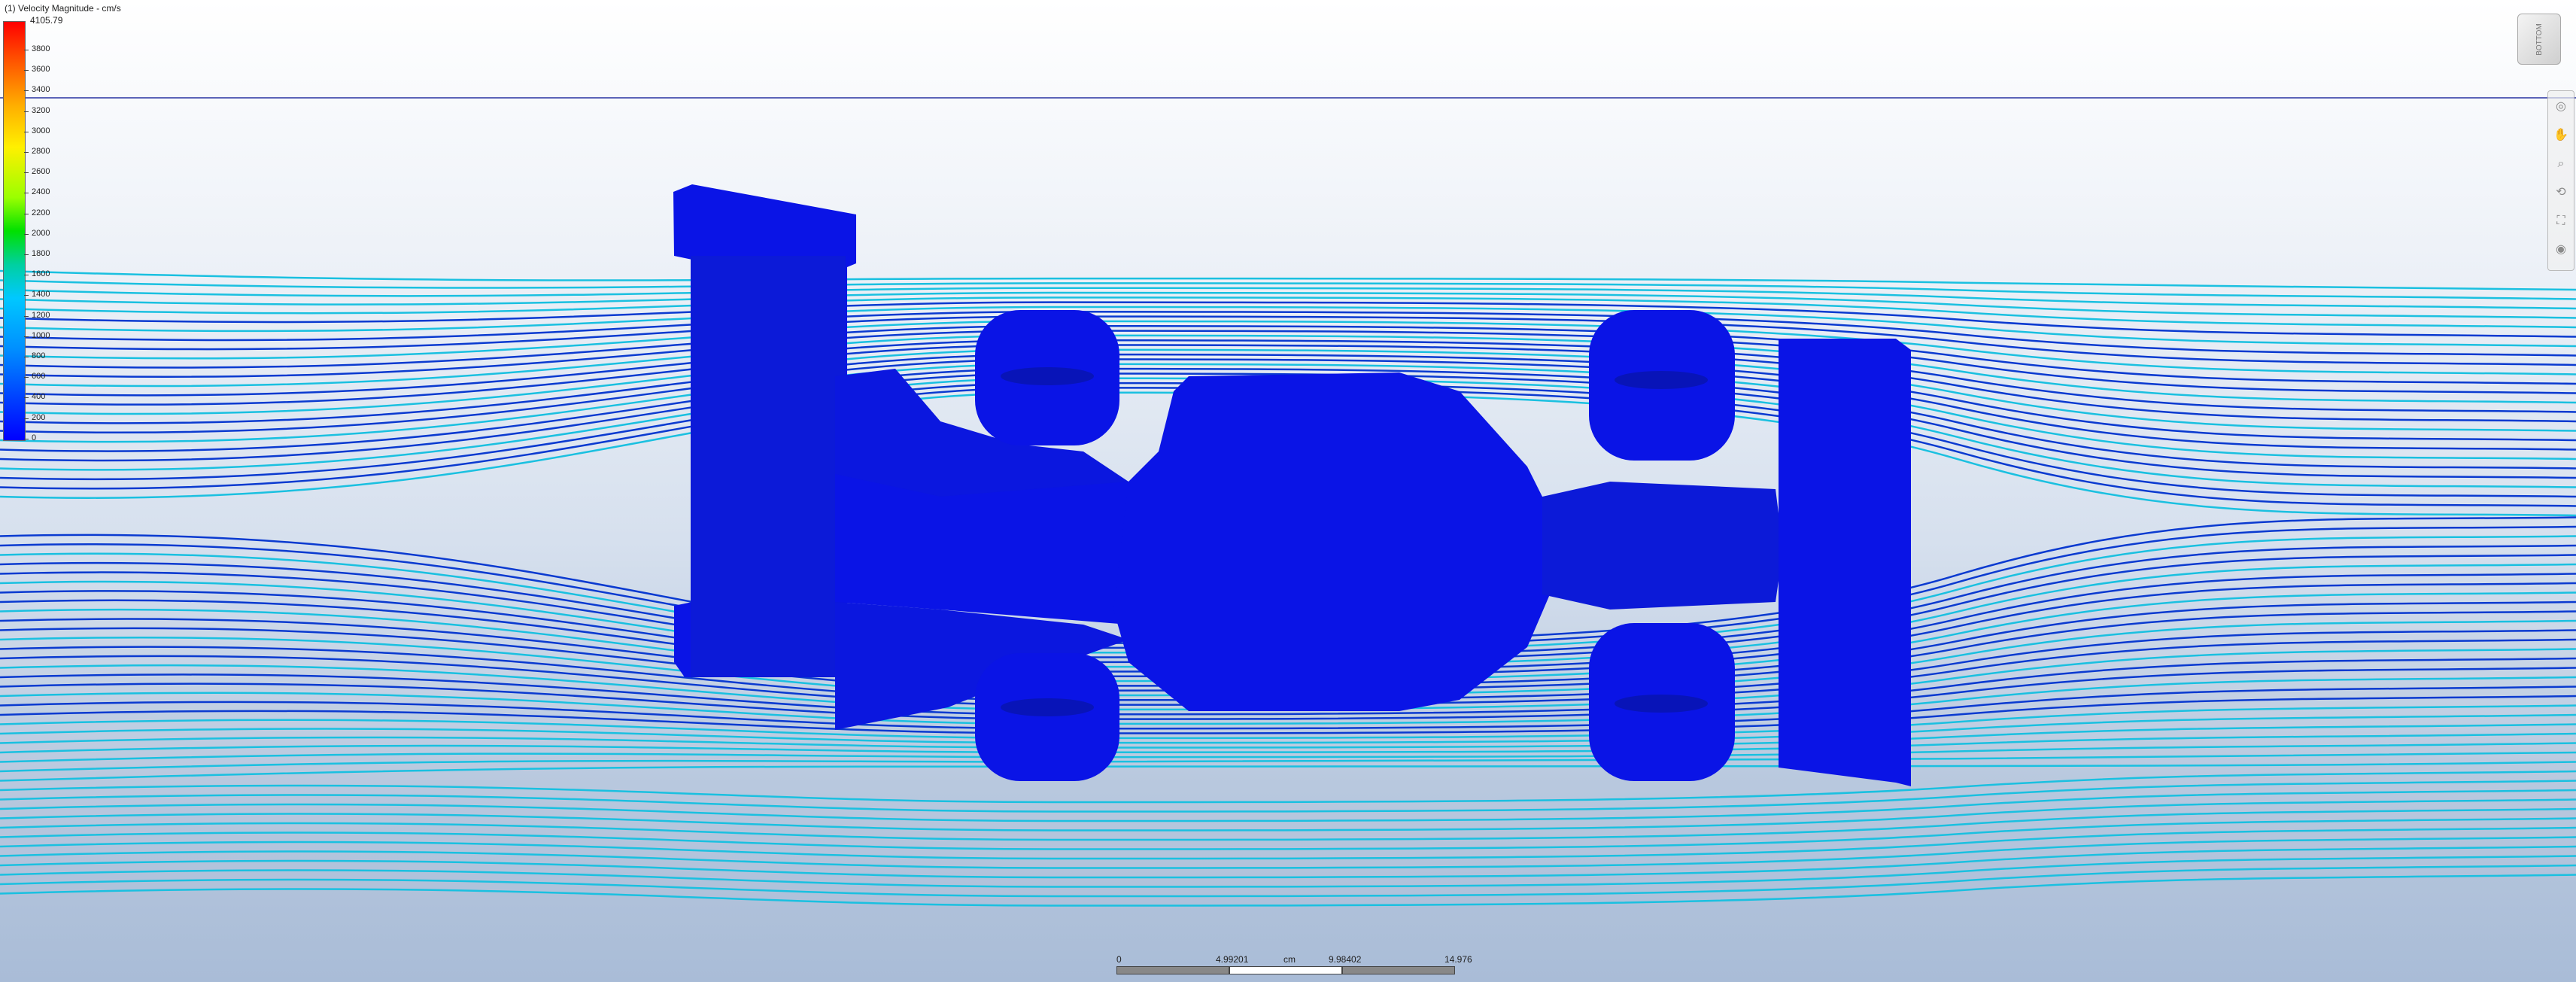 This screenshot has width=2576, height=982. What do you see at coordinates (41, 48) in the screenshot?
I see `legend-tick-label: 3800` at bounding box center [41, 48].